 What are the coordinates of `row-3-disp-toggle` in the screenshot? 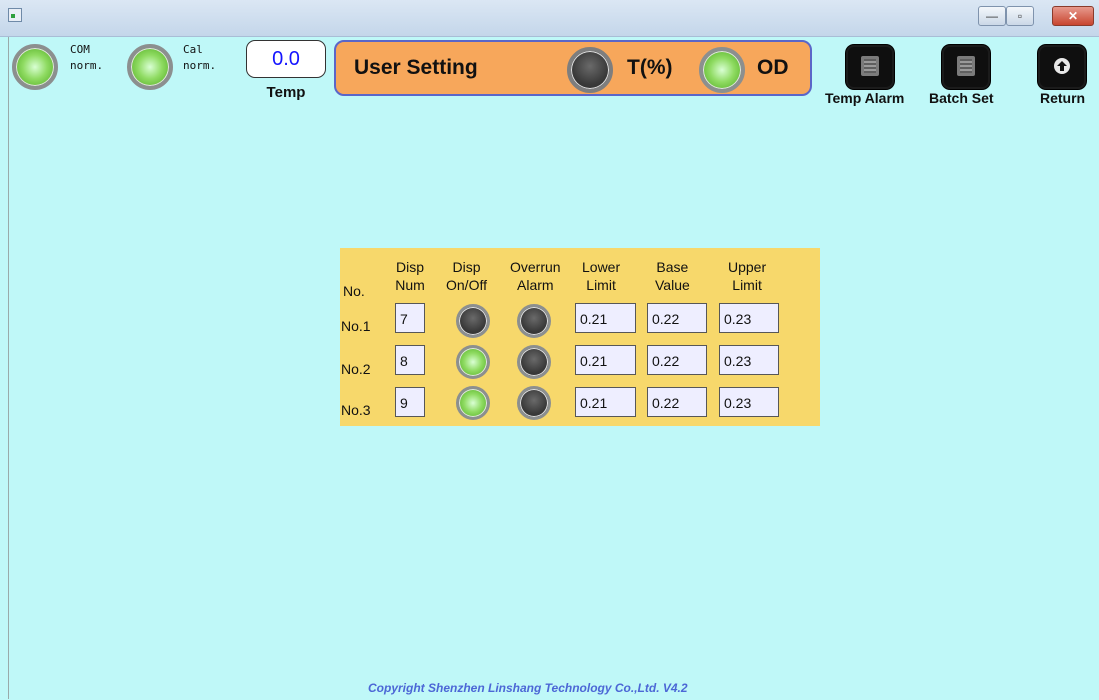 It's located at (473, 403).